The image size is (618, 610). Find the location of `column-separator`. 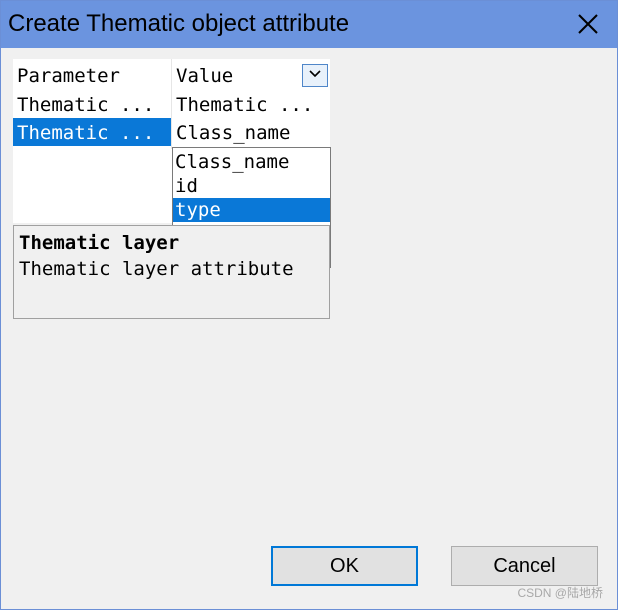

column-separator is located at coordinates (171, 104).